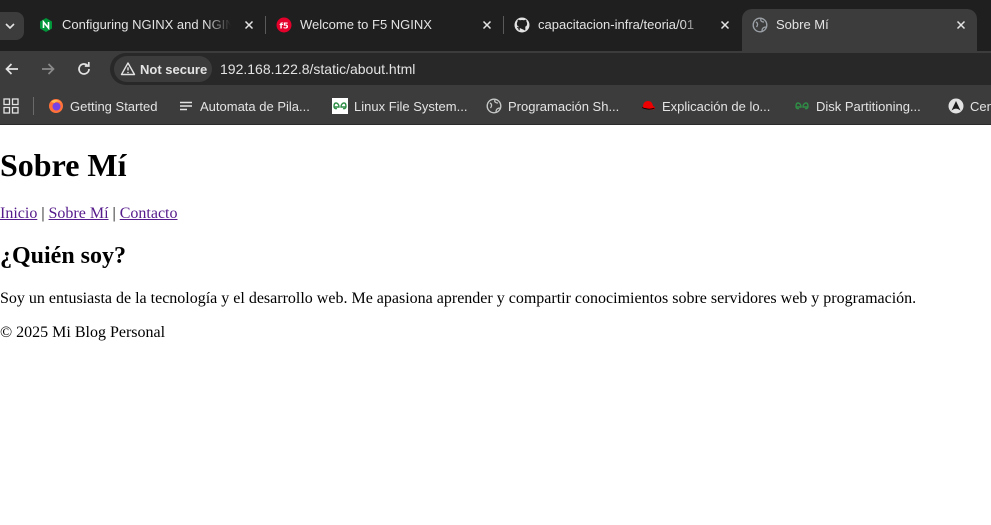  I want to click on arch-icon, so click(956, 106).